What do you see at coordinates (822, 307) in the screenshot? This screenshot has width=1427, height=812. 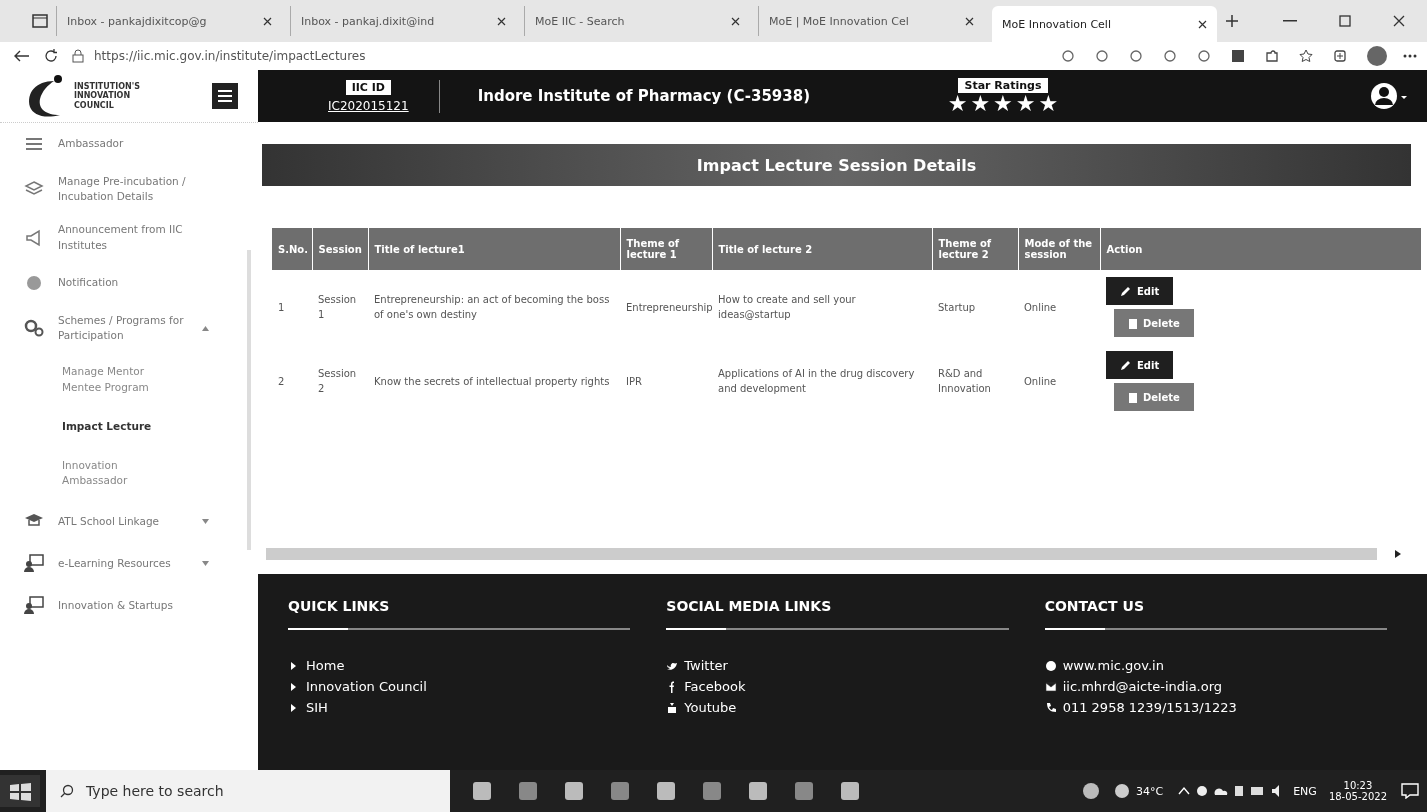 I see `table-cell: How to create and sell your ideas@startup` at bounding box center [822, 307].